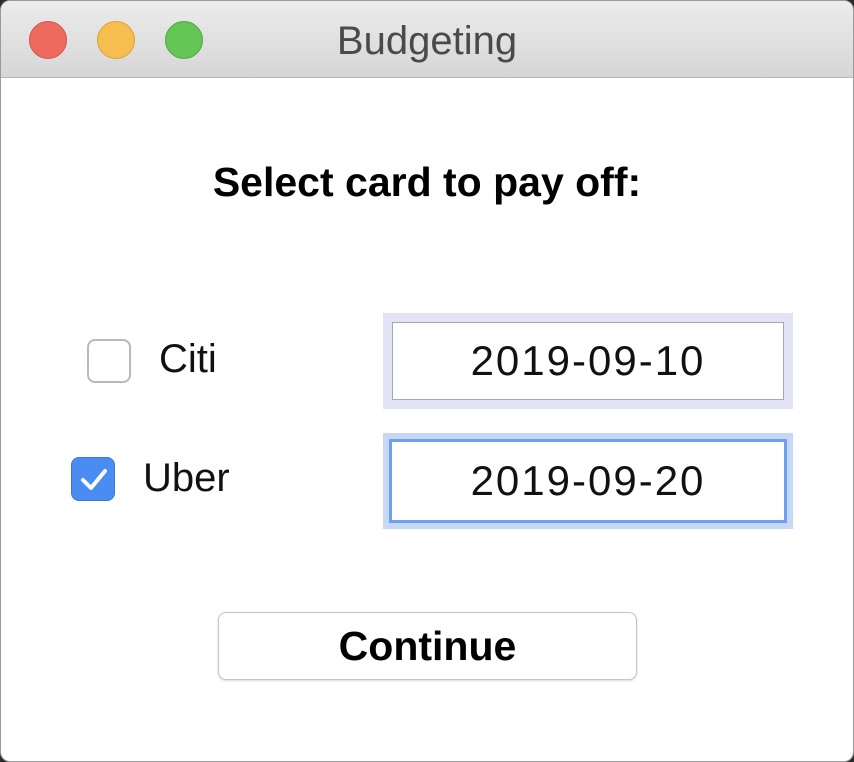 The width and height of the screenshot is (854, 762). Describe the element at coordinates (427, 646) in the screenshot. I see `continue-button: Continue` at that location.